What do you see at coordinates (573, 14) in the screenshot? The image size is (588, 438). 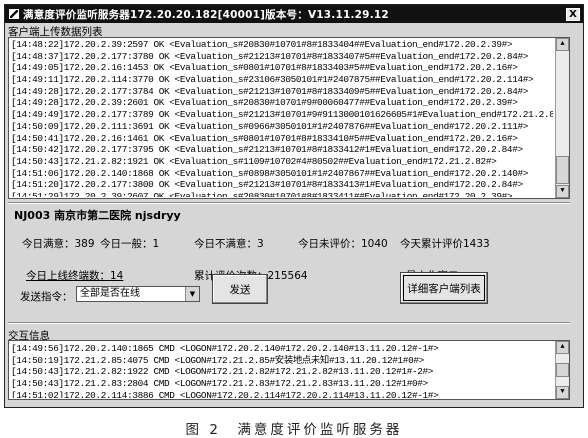 I see `close-button: X` at bounding box center [573, 14].